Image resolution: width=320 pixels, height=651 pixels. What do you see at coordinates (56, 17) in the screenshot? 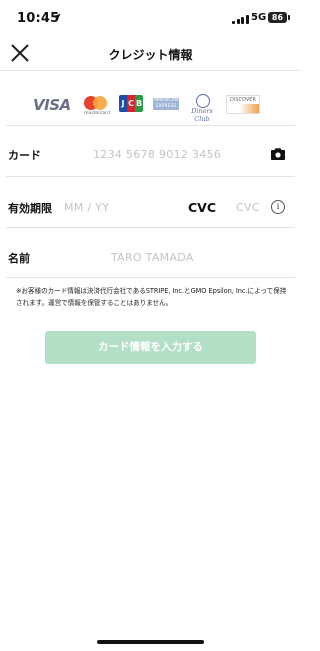
I see `location-arrow-icon` at bounding box center [56, 17].